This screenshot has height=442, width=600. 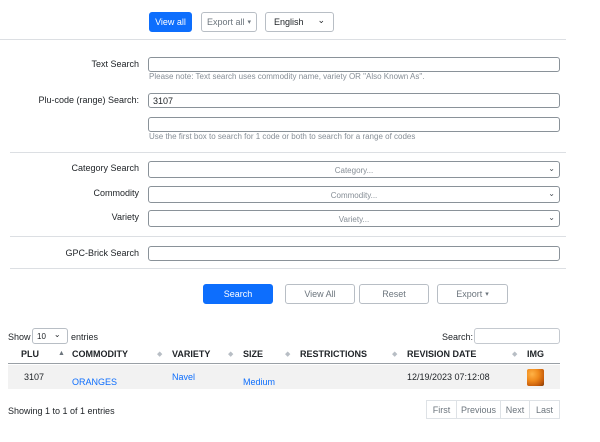 What do you see at coordinates (259, 382) in the screenshot?
I see `cell-size-link: Medium` at bounding box center [259, 382].